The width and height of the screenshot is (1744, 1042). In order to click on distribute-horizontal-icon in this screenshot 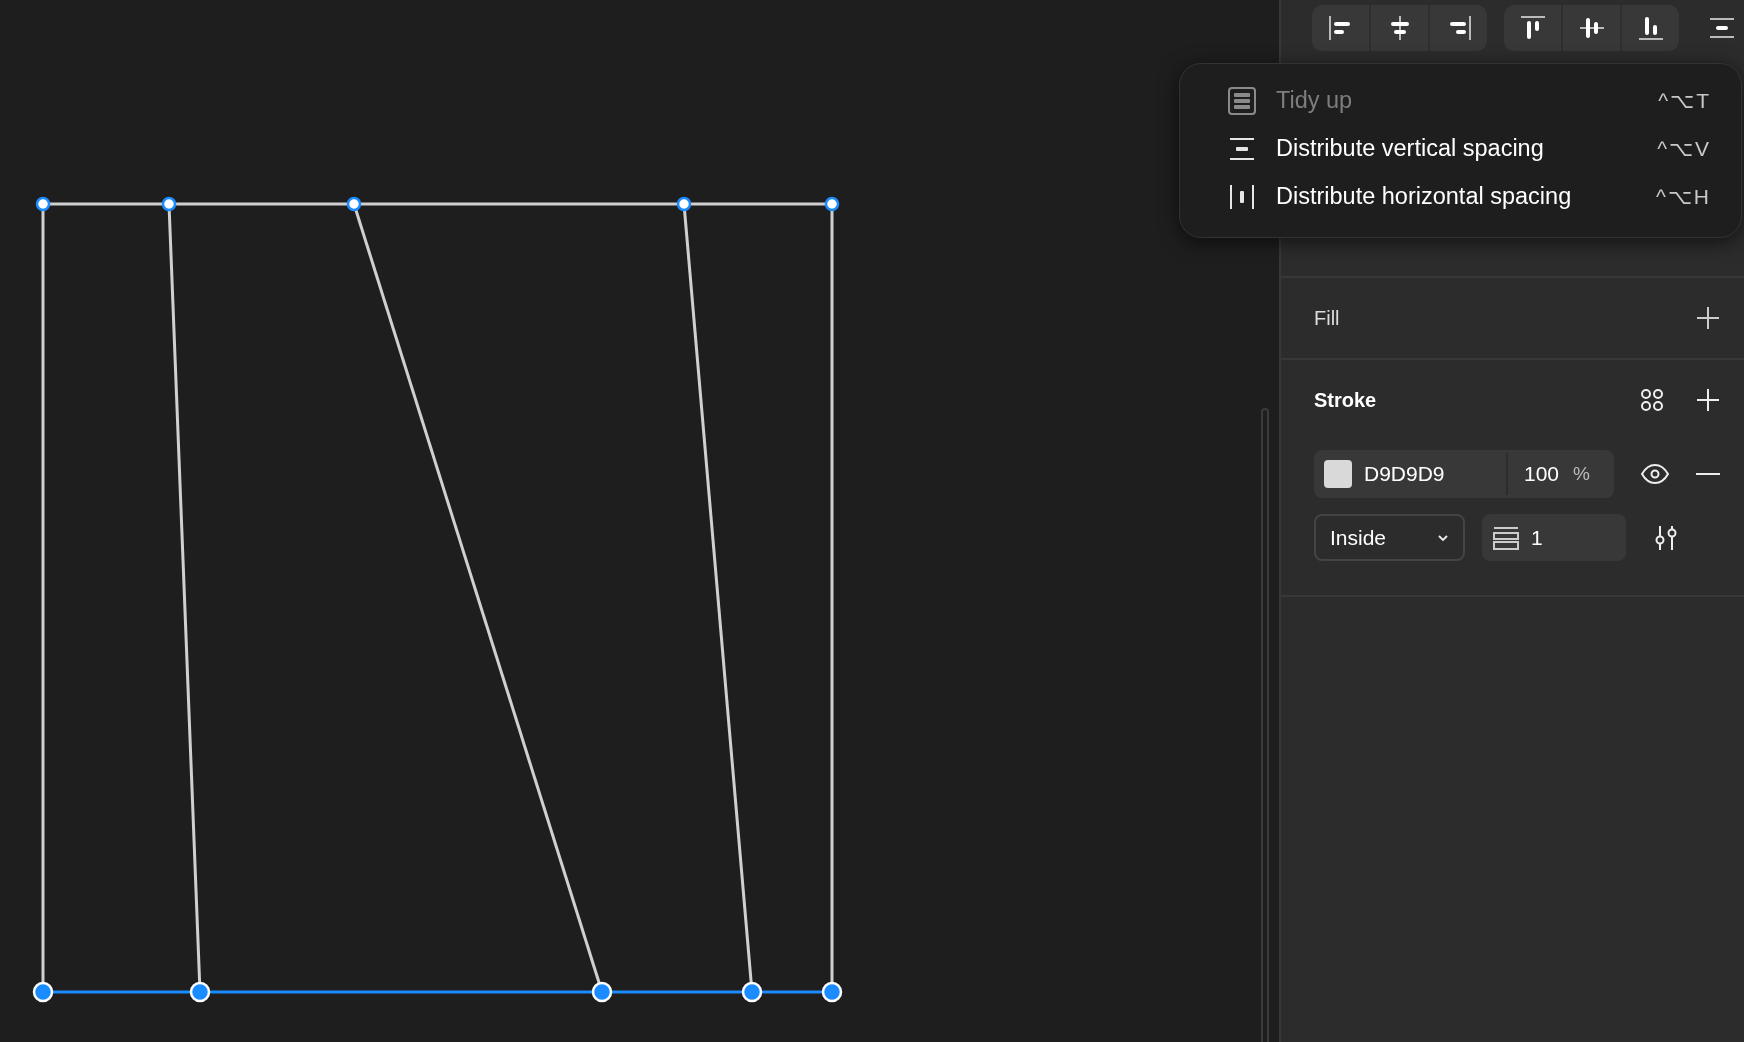, I will do `click(1242, 197)`.